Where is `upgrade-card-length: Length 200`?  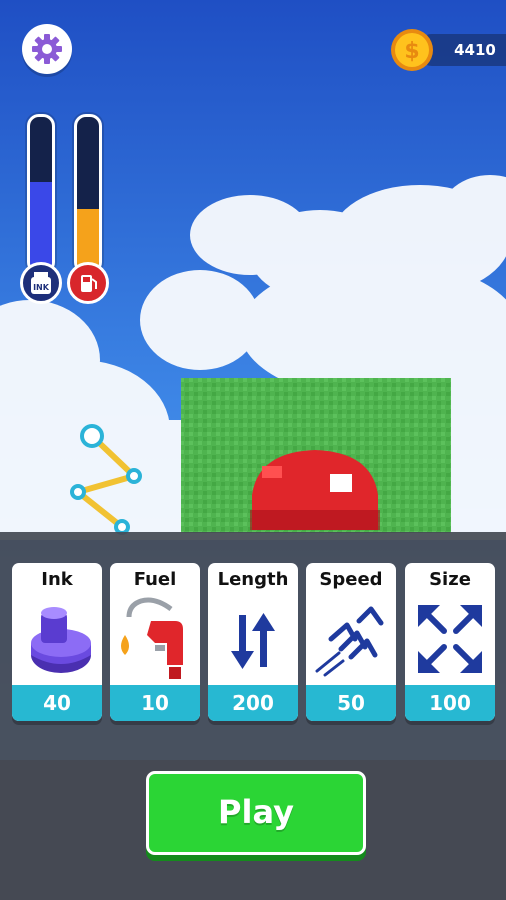 upgrade-card-length: Length 200 is located at coordinates (253, 642).